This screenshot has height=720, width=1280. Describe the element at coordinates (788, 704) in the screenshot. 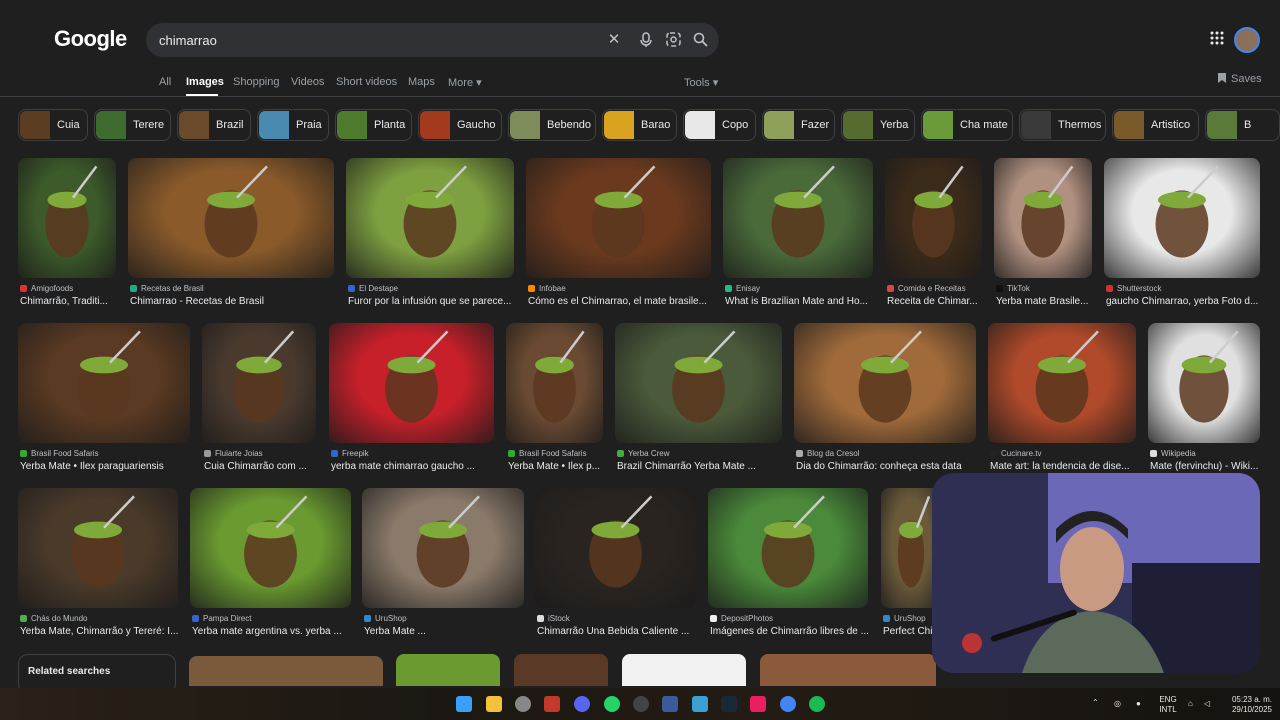

I see `chrome-icon` at that location.